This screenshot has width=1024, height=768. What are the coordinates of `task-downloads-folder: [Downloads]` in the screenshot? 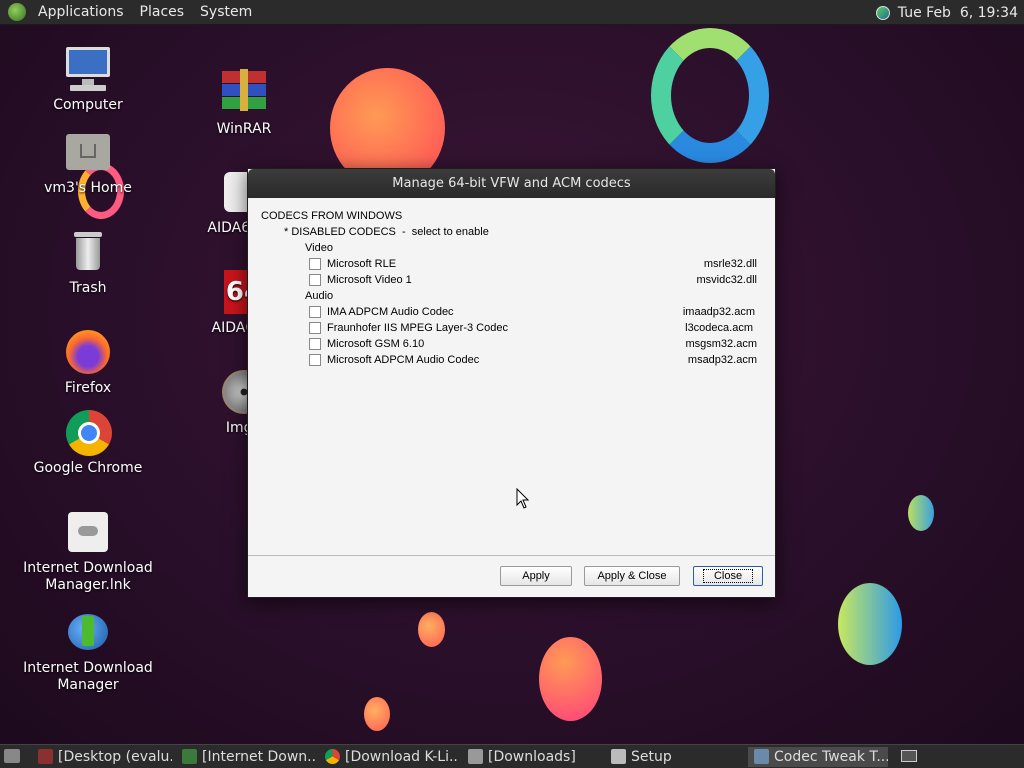 It's located at (532, 757).